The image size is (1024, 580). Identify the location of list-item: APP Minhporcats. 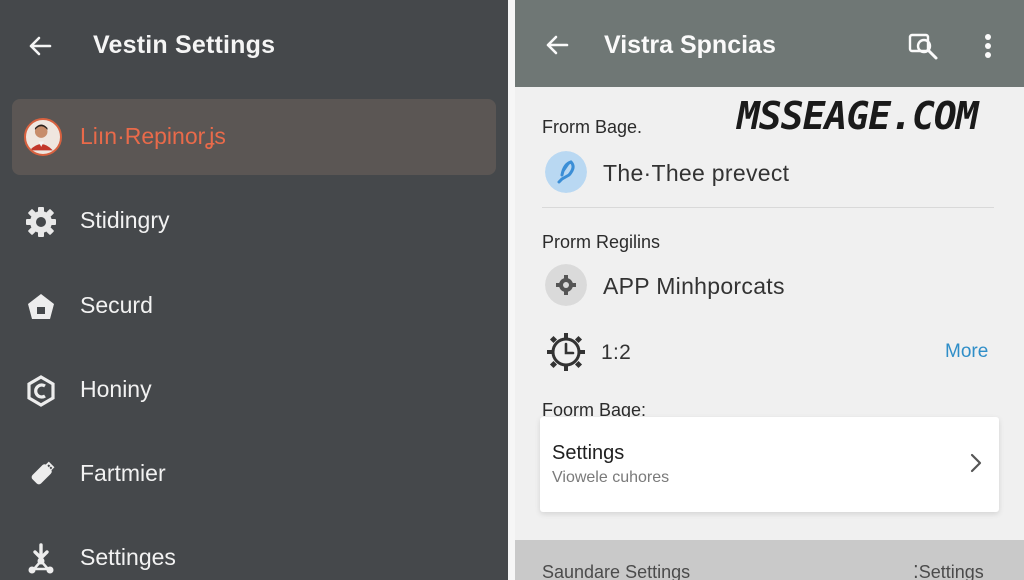
(694, 286).